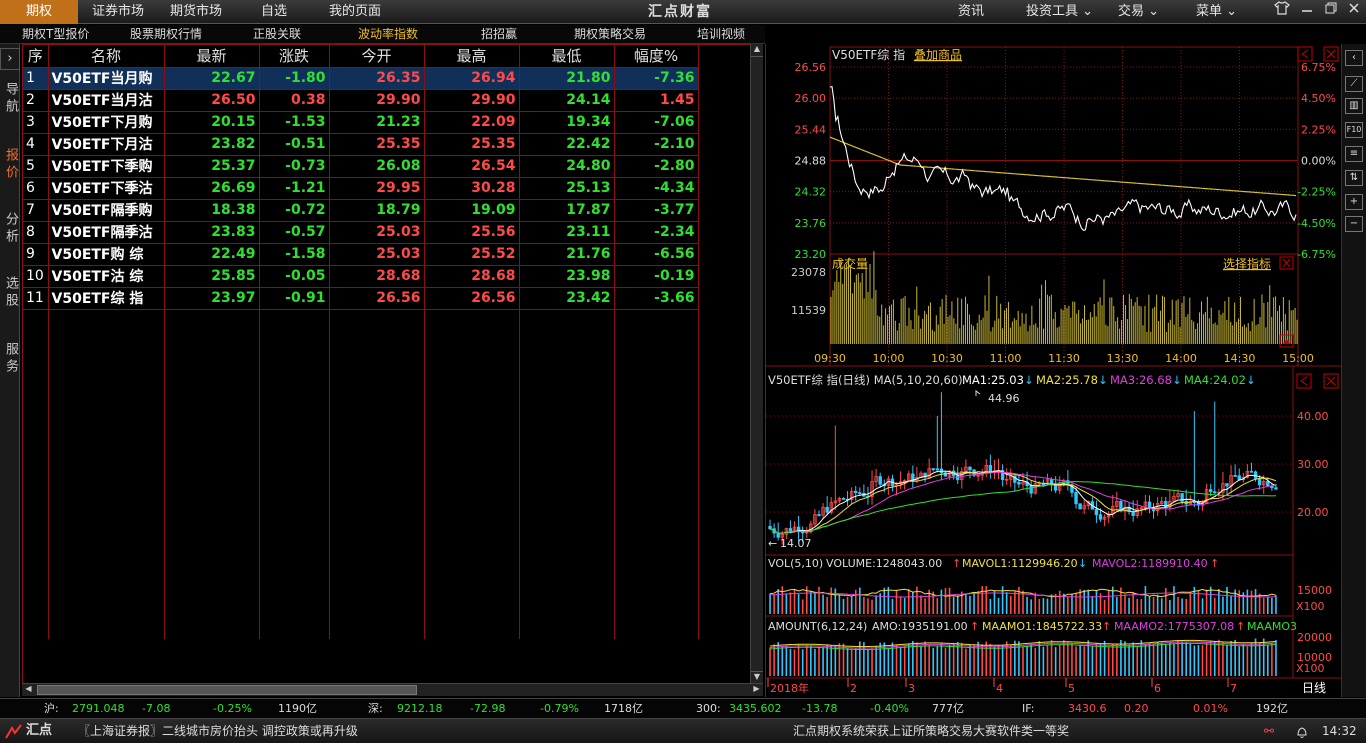  I want to click on col-high: 最高, so click(472, 56).